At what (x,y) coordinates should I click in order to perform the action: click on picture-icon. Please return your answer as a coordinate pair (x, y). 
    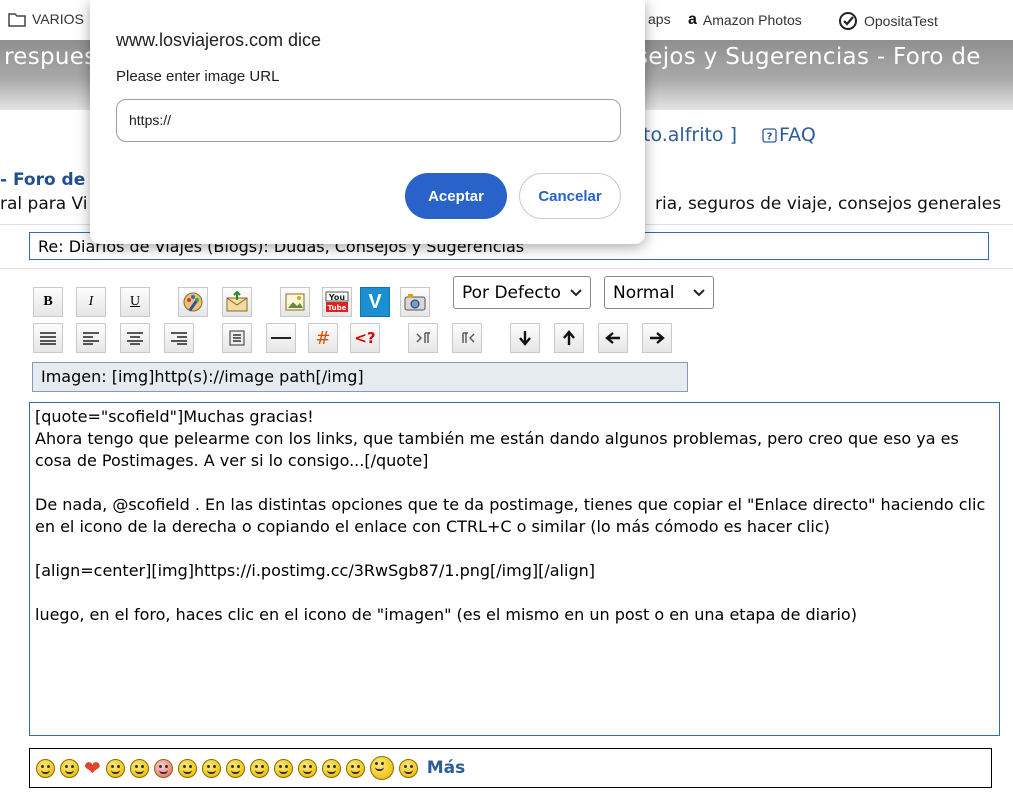
    Looking at the image, I should click on (295, 302).